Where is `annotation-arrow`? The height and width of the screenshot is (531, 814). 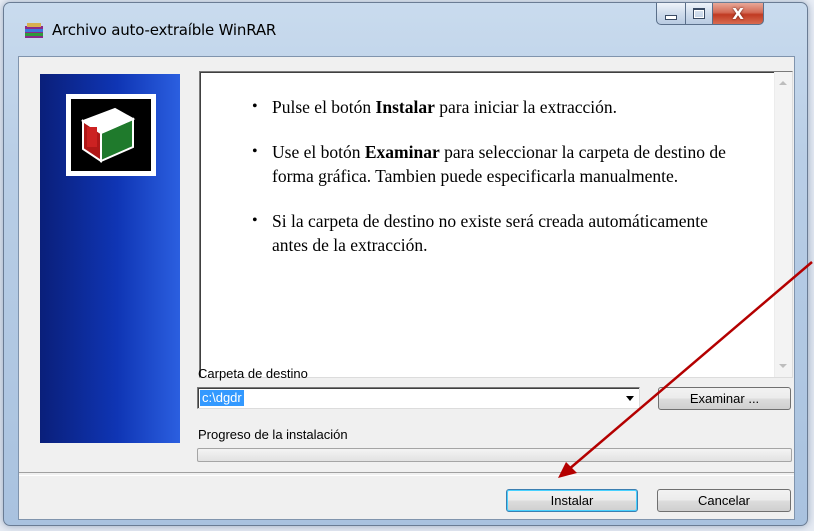
annotation-arrow is located at coordinates (685, 369).